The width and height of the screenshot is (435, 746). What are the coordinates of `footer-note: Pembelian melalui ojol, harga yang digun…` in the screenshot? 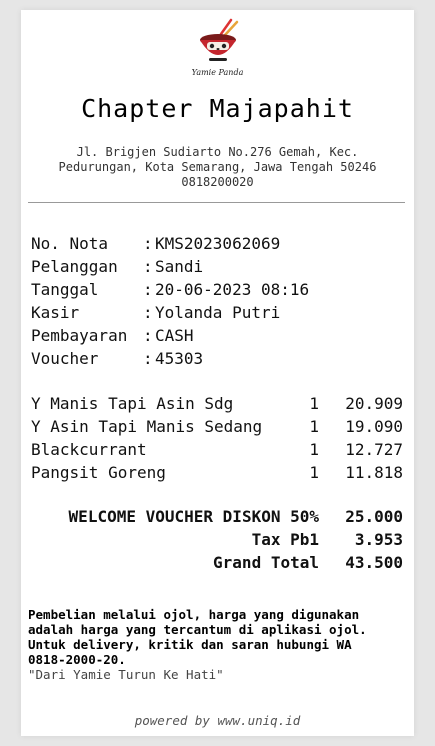 It's located at (216, 644).